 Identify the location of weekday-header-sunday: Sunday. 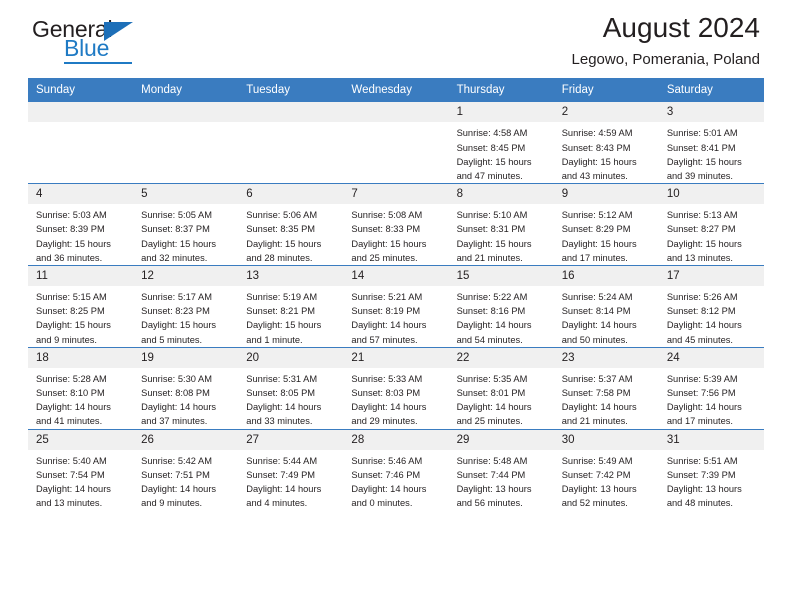
(81, 90).